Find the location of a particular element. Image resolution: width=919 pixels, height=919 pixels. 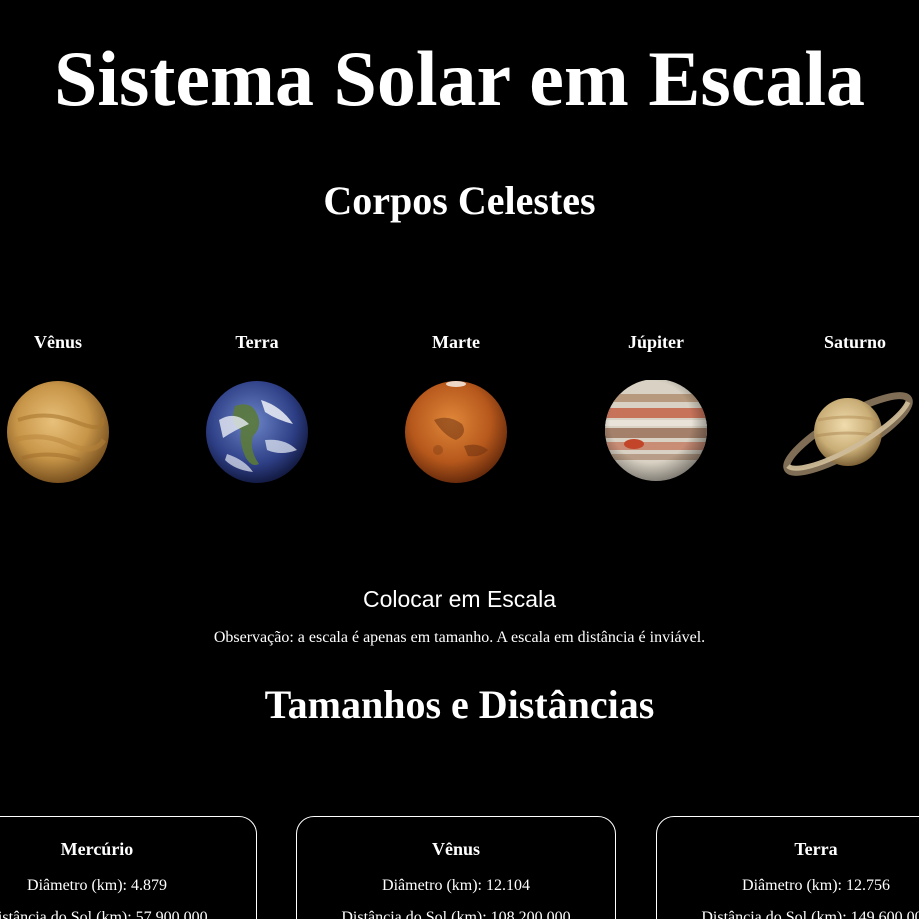

planet-venus: Vênus is located at coordinates (64, 420).